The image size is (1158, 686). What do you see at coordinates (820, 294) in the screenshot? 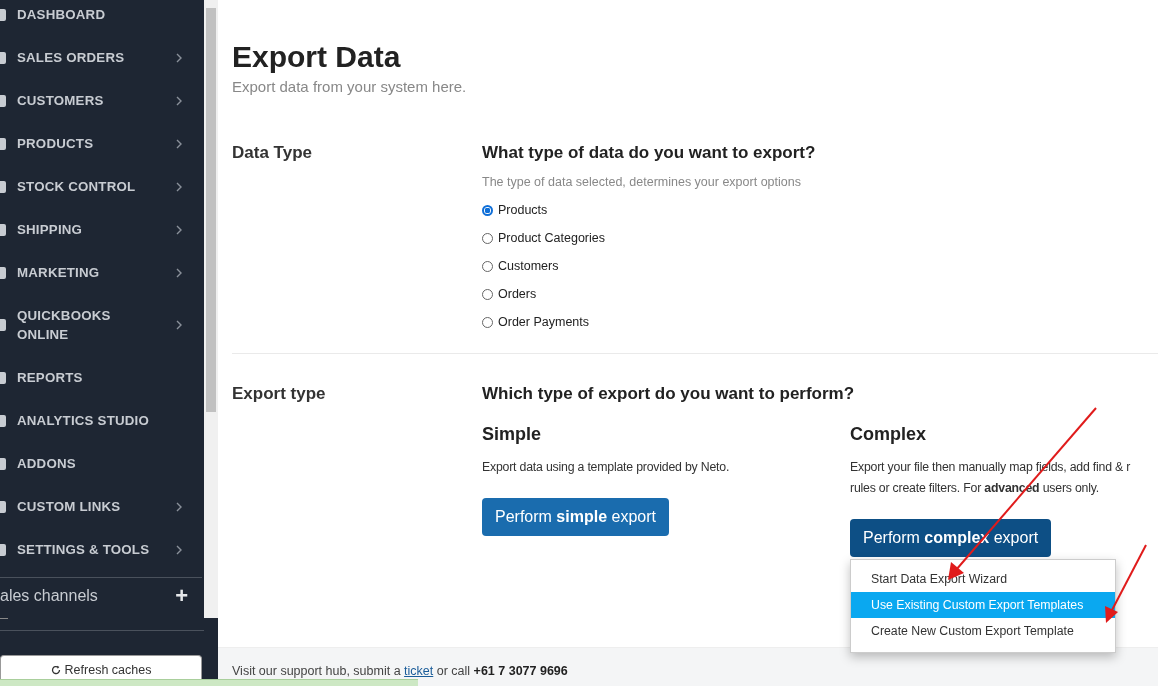
I see `radio-option: Orders` at bounding box center [820, 294].